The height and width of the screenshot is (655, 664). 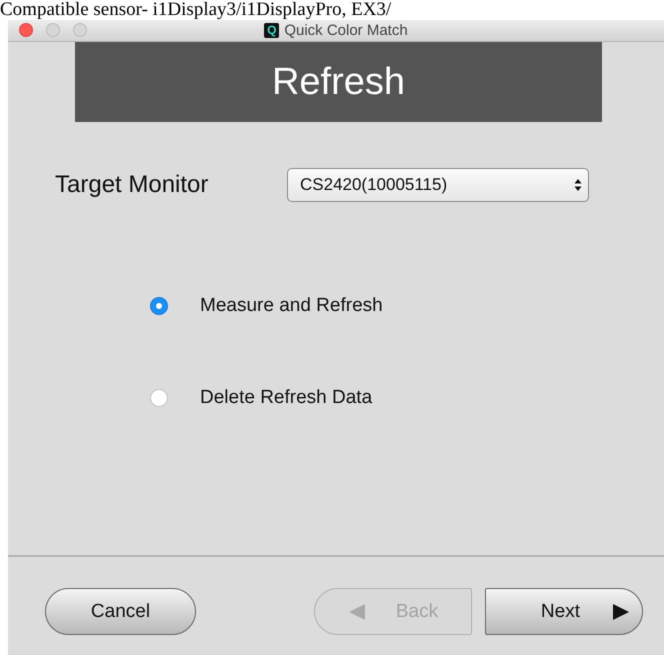 I want to click on updown-arrows-icon, so click(x=578, y=185).